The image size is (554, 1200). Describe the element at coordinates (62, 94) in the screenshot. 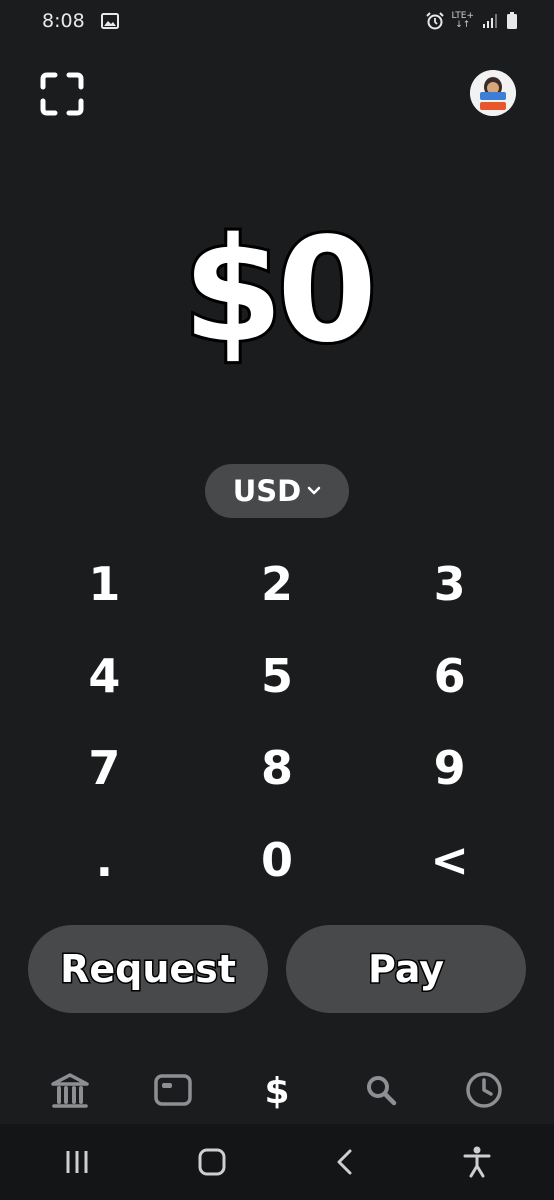

I see `qr-scan-icon` at that location.